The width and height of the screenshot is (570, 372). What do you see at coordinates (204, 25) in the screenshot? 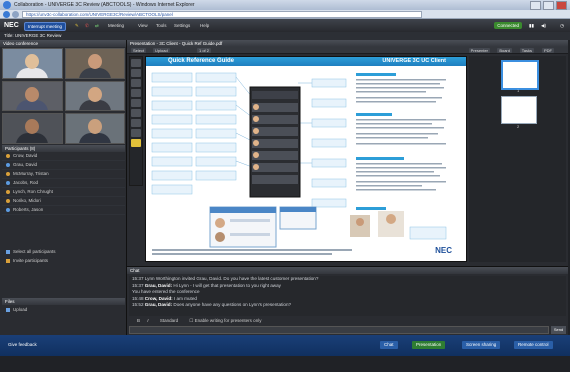
I see `menu-help: Help` at bounding box center [204, 25].